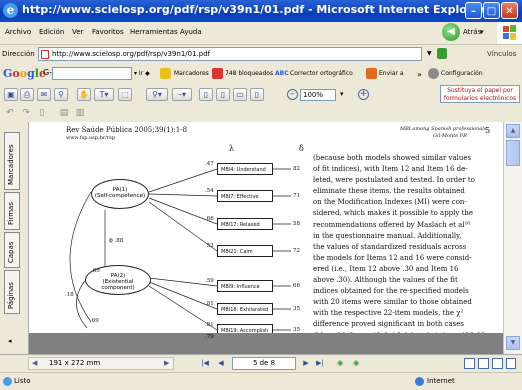 The image size is (522, 390). I want to click on scroll-up-icon: ▲, so click(513, 131).